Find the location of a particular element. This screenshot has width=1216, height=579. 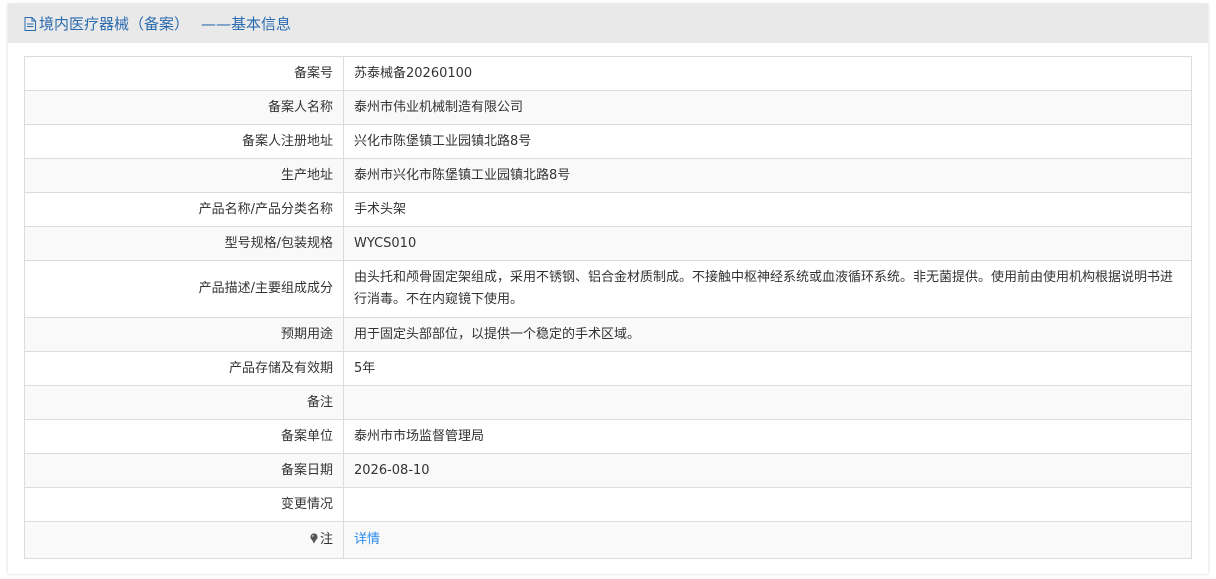

table-row: 备案人名称 泰州市伟业机械制造有限公司 is located at coordinates (608, 107).